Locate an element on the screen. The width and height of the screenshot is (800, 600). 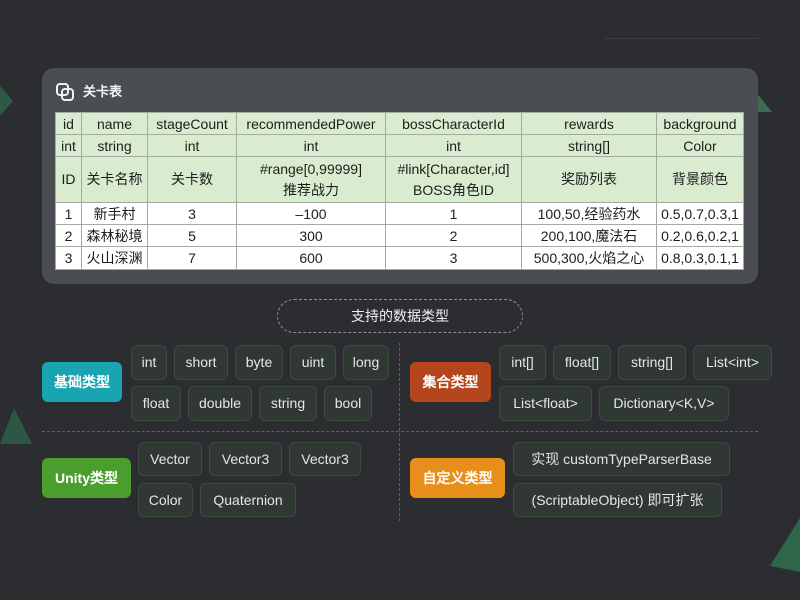
cell-boss-character-id: 3 is located at coordinates (453, 258).